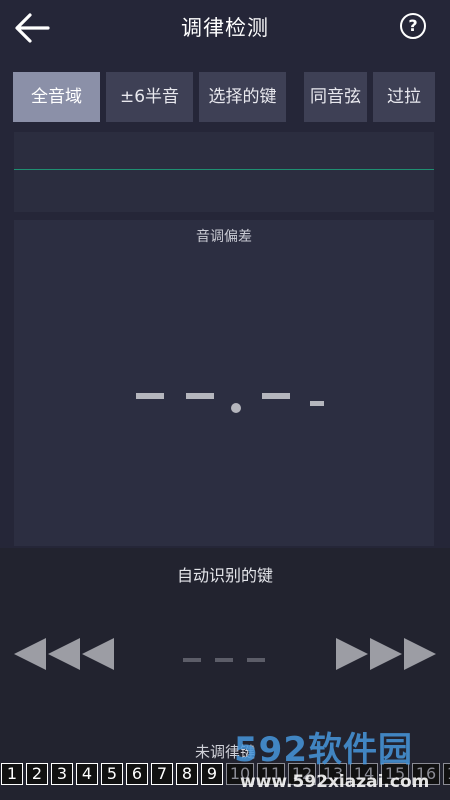  What do you see at coordinates (212, 774) in the screenshot?
I see `key-9: 9` at bounding box center [212, 774].